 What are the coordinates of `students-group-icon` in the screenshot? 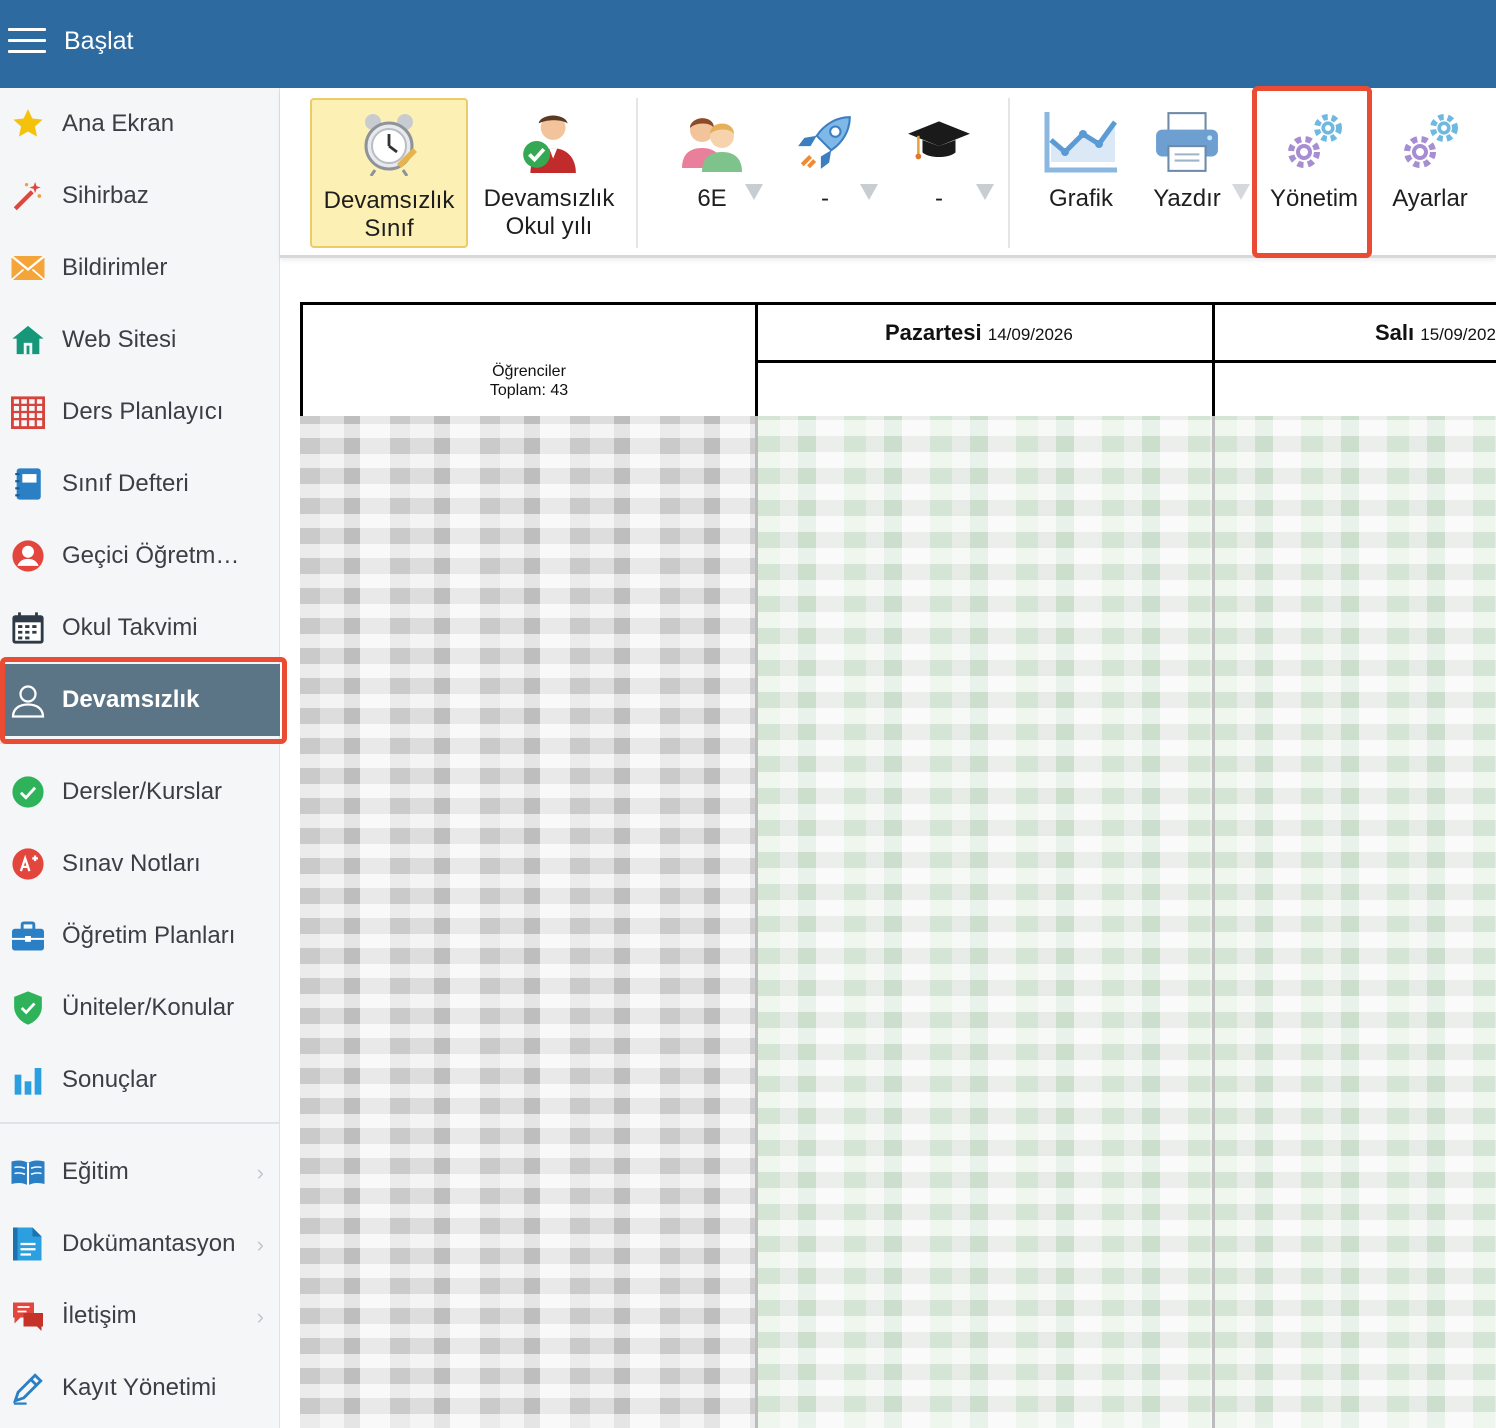 It's located at (712, 142).